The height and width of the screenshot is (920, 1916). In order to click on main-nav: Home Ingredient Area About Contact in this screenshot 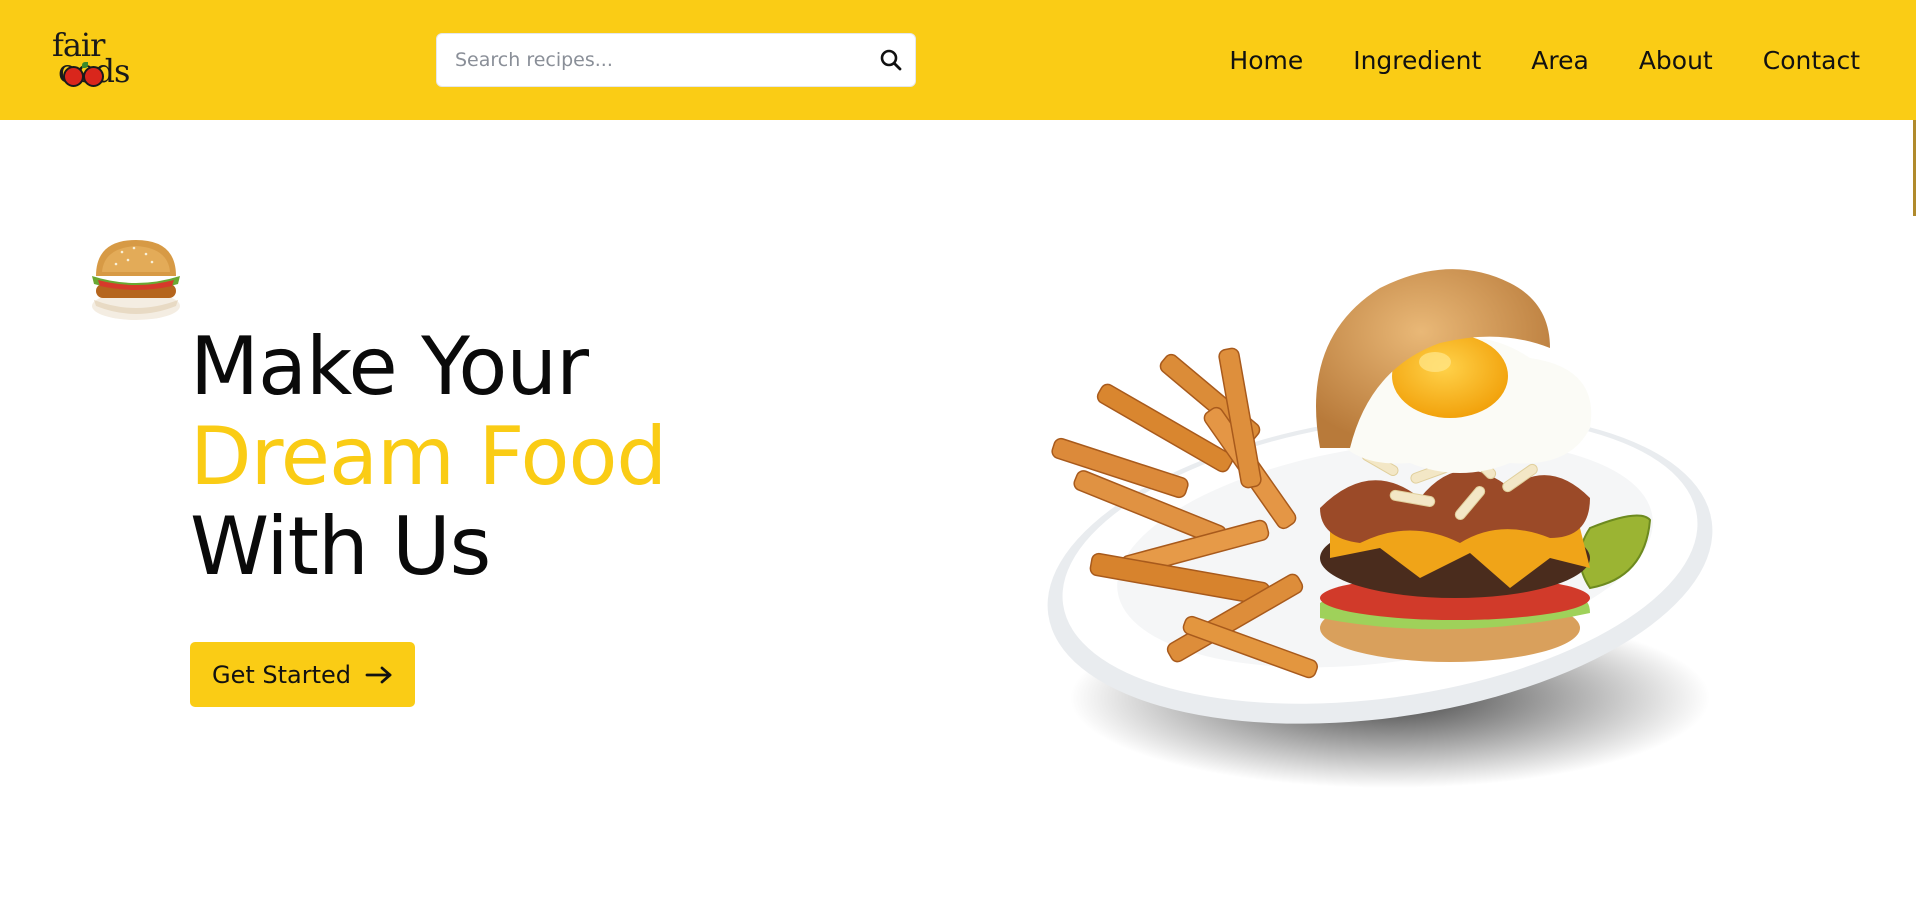, I will do `click(1544, 60)`.